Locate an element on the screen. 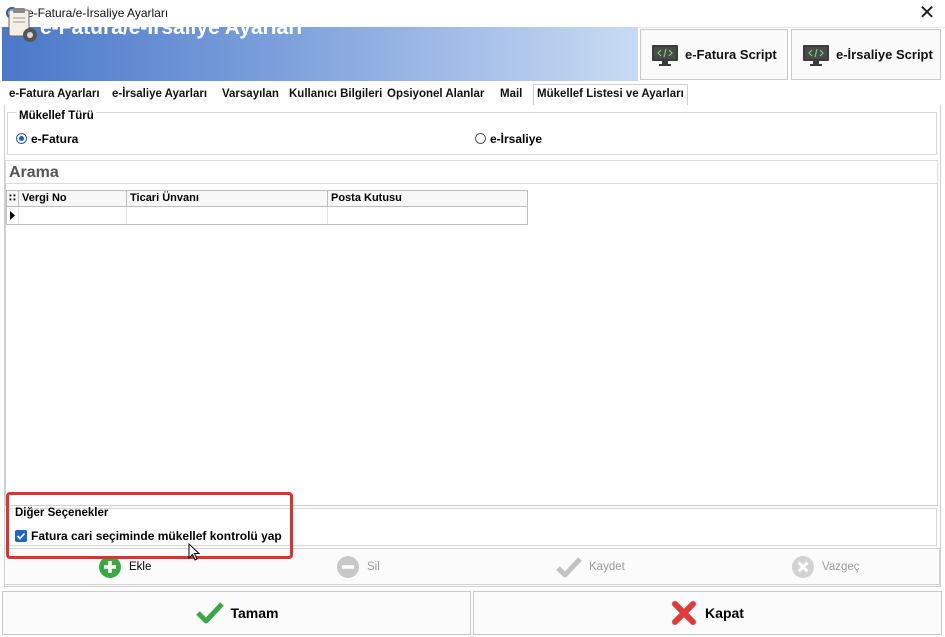  grid-cell-ticari-unvani is located at coordinates (227, 215).